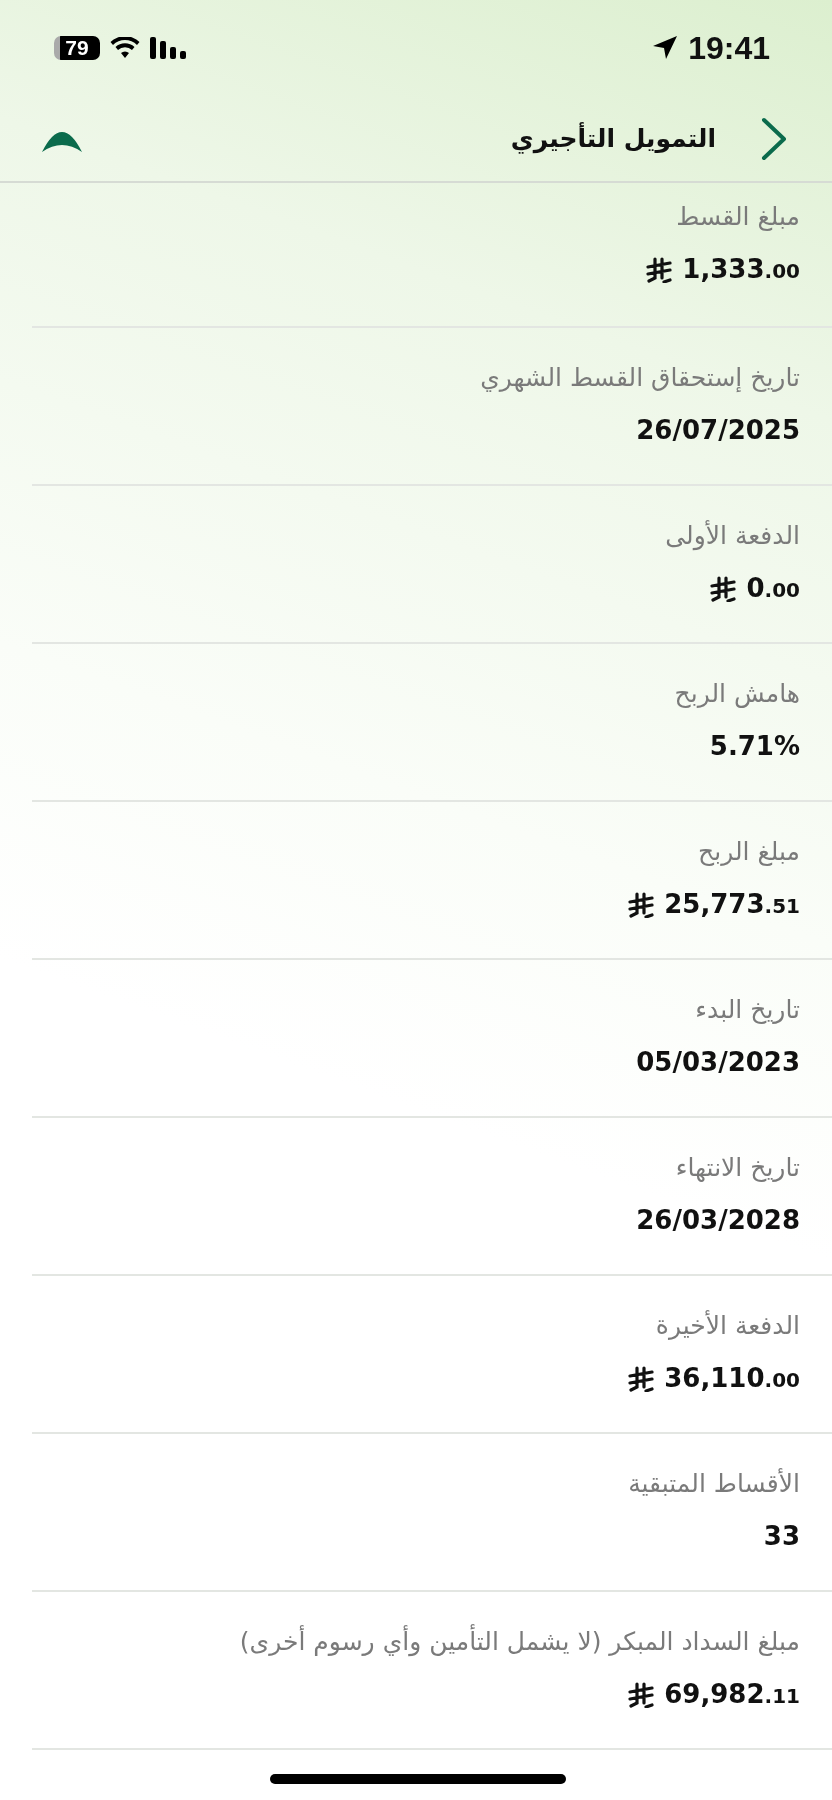 The height and width of the screenshot is (1800, 832). Describe the element at coordinates (748, 852) in the screenshot. I see `field-label: مبلغ الربح` at that location.